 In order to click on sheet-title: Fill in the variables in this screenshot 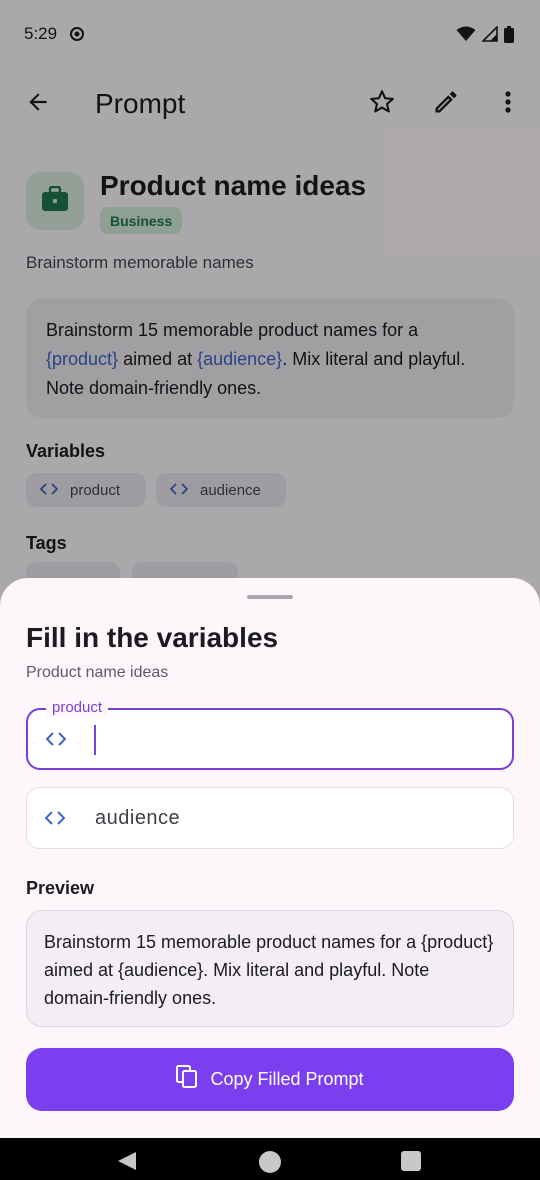, I will do `click(152, 637)`.